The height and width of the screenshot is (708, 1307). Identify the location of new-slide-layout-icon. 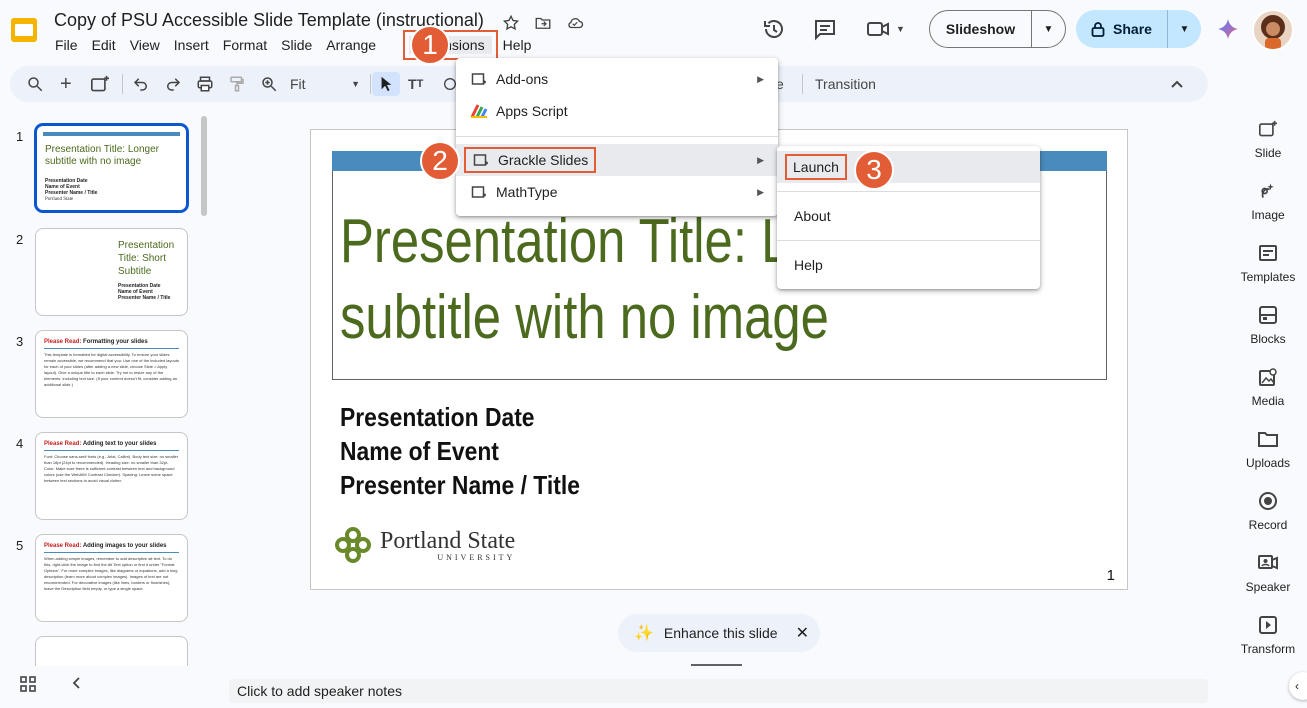
(100, 84).